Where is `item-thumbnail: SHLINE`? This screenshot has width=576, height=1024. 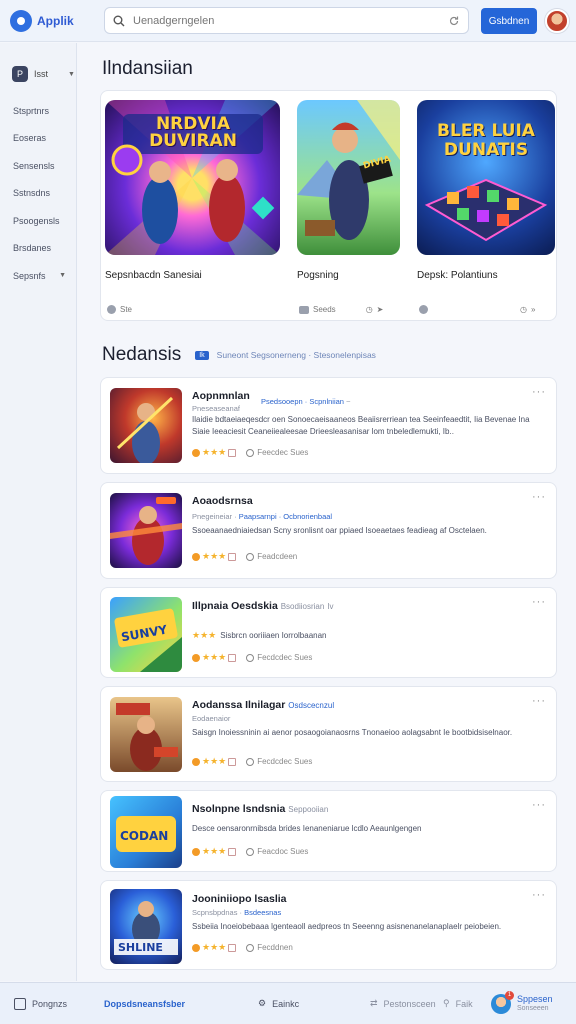
item-thumbnail: SHLINE is located at coordinates (146, 926).